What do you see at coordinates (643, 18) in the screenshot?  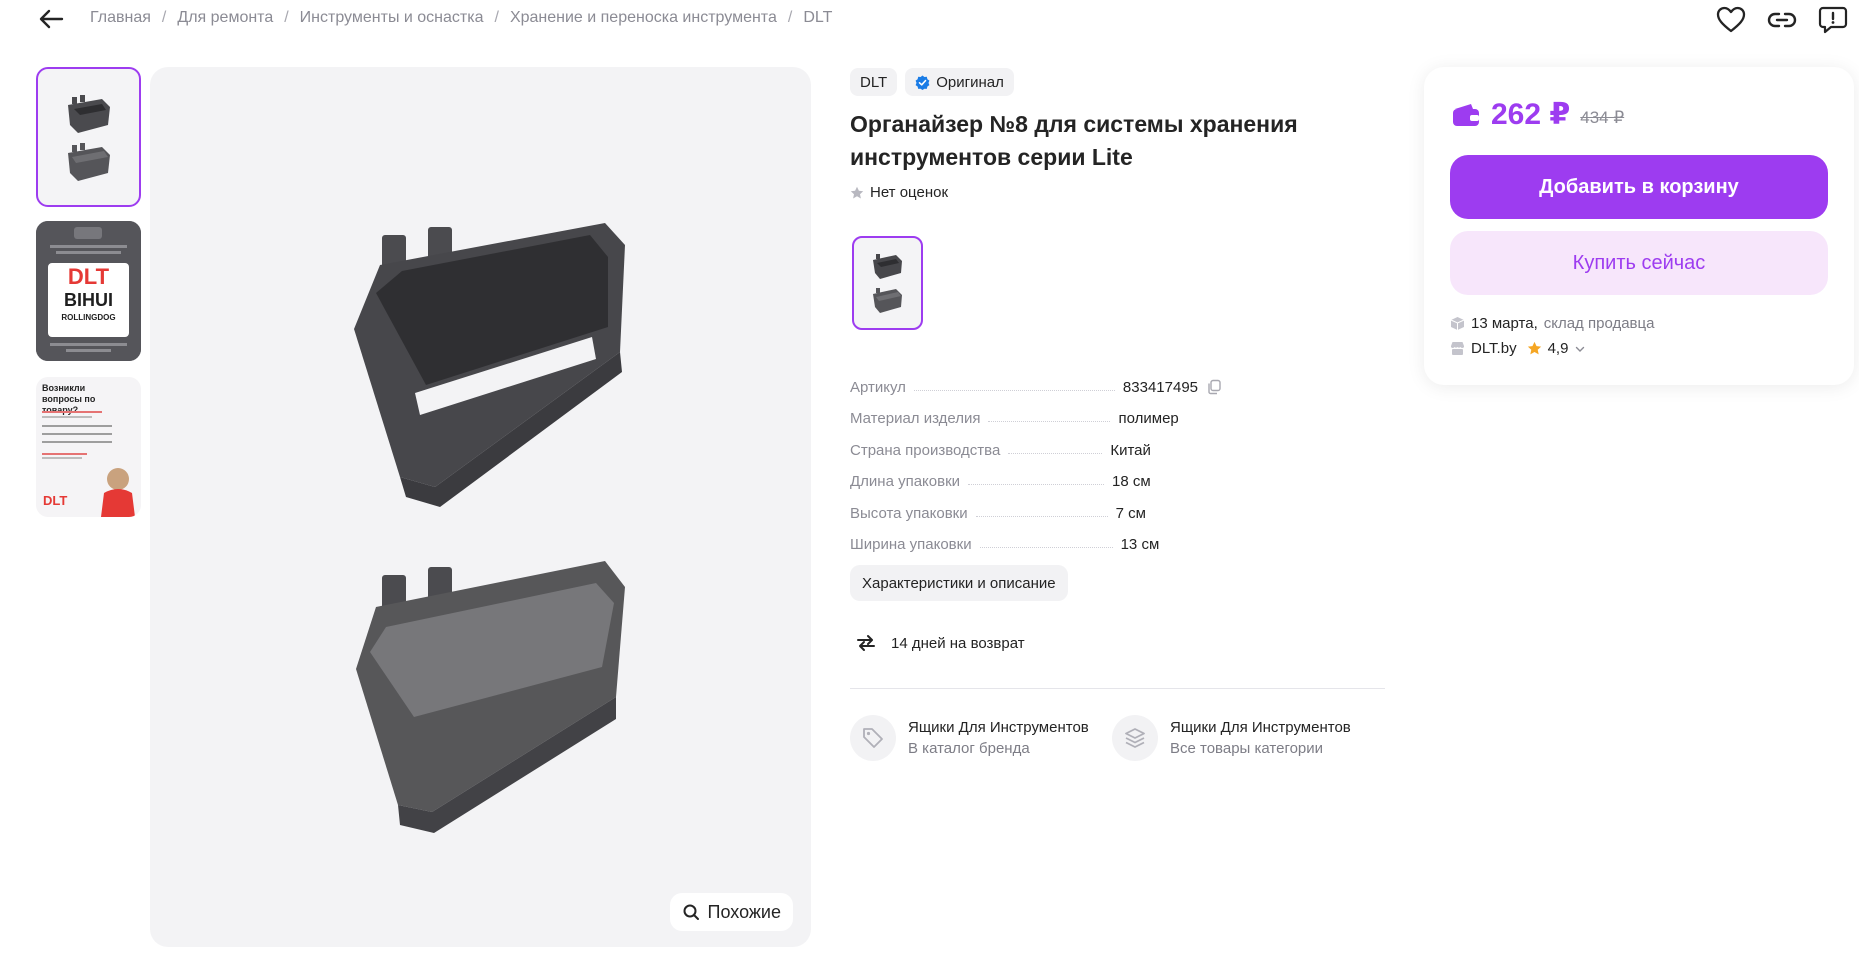 I see `breadcrumb-item-storage: Хранение и переноска инструмента` at bounding box center [643, 18].